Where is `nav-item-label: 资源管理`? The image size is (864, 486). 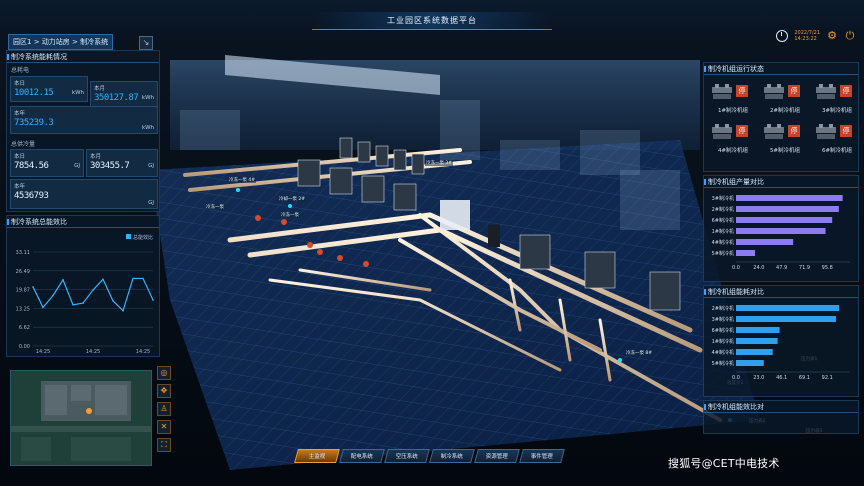
nav-item-label: 资源管理 is located at coordinates (496, 457).